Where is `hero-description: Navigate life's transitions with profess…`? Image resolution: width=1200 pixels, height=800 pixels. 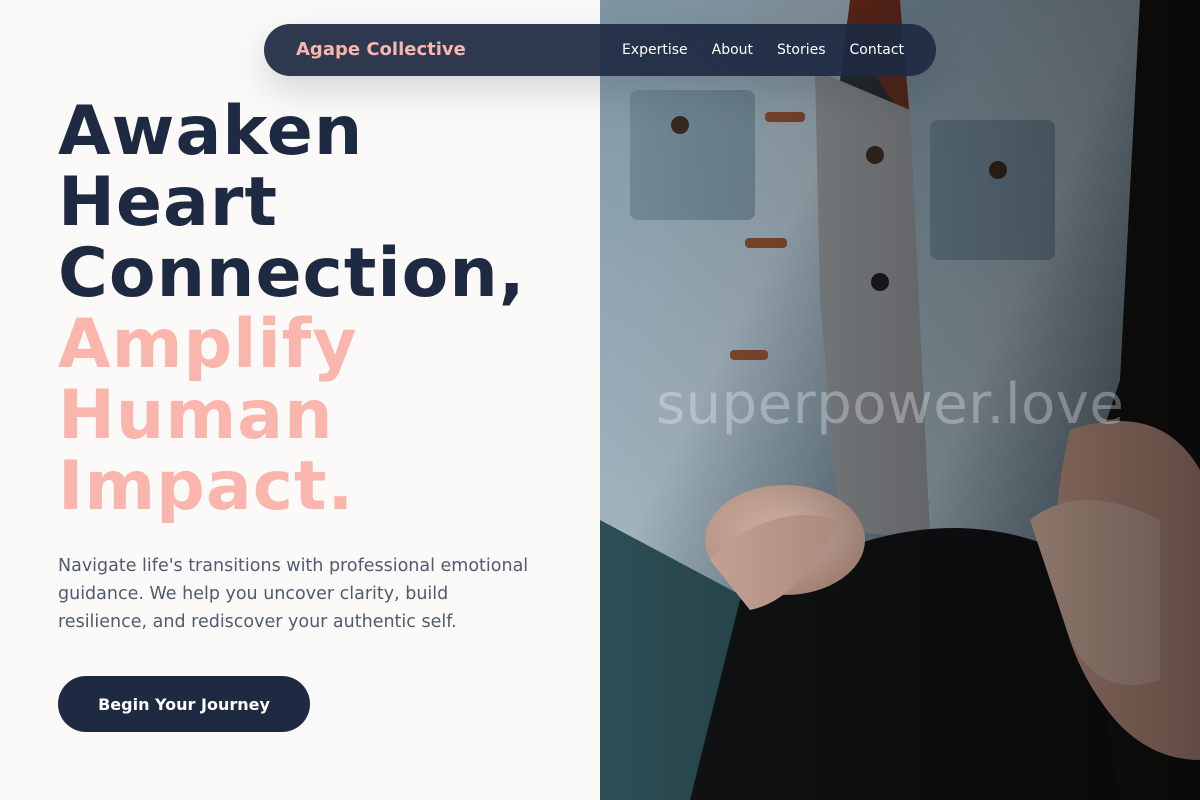 hero-description: Navigate life's transitions with profess… is located at coordinates (293, 594).